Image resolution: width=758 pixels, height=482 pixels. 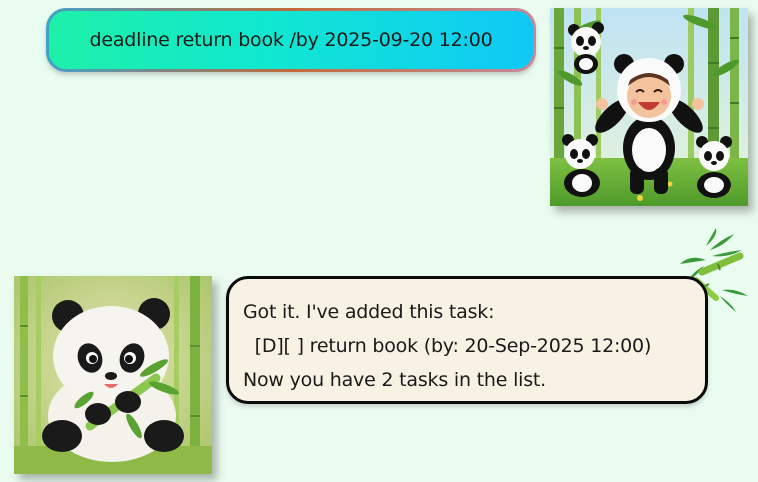 I want to click on panda-costume-child-image, so click(x=649, y=107).